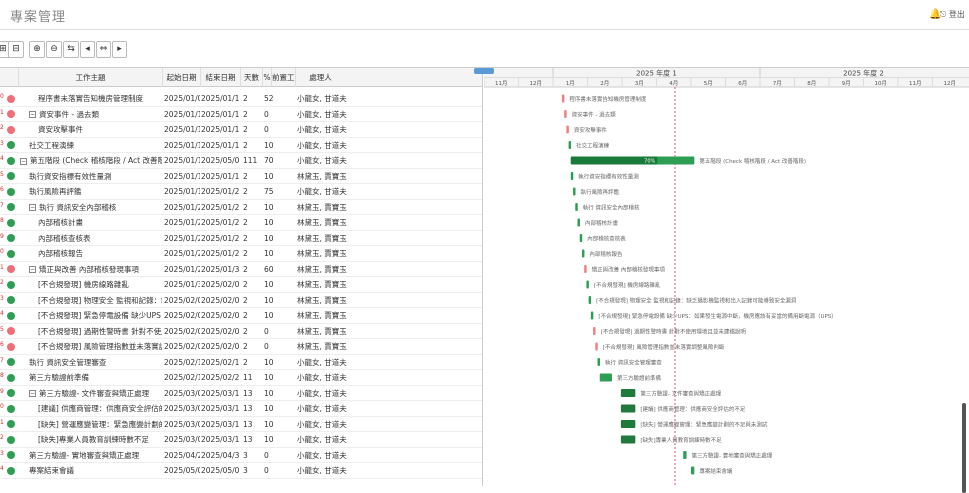  I want to click on task-subject: 內部稽核報告, so click(100, 253).